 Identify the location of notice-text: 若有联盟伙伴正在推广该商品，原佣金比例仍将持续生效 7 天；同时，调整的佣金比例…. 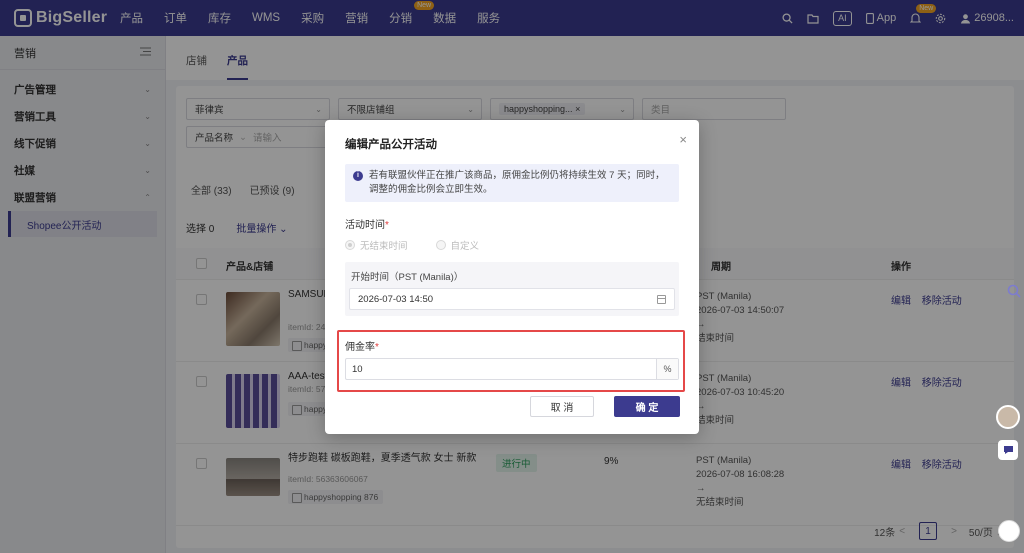
(517, 182).